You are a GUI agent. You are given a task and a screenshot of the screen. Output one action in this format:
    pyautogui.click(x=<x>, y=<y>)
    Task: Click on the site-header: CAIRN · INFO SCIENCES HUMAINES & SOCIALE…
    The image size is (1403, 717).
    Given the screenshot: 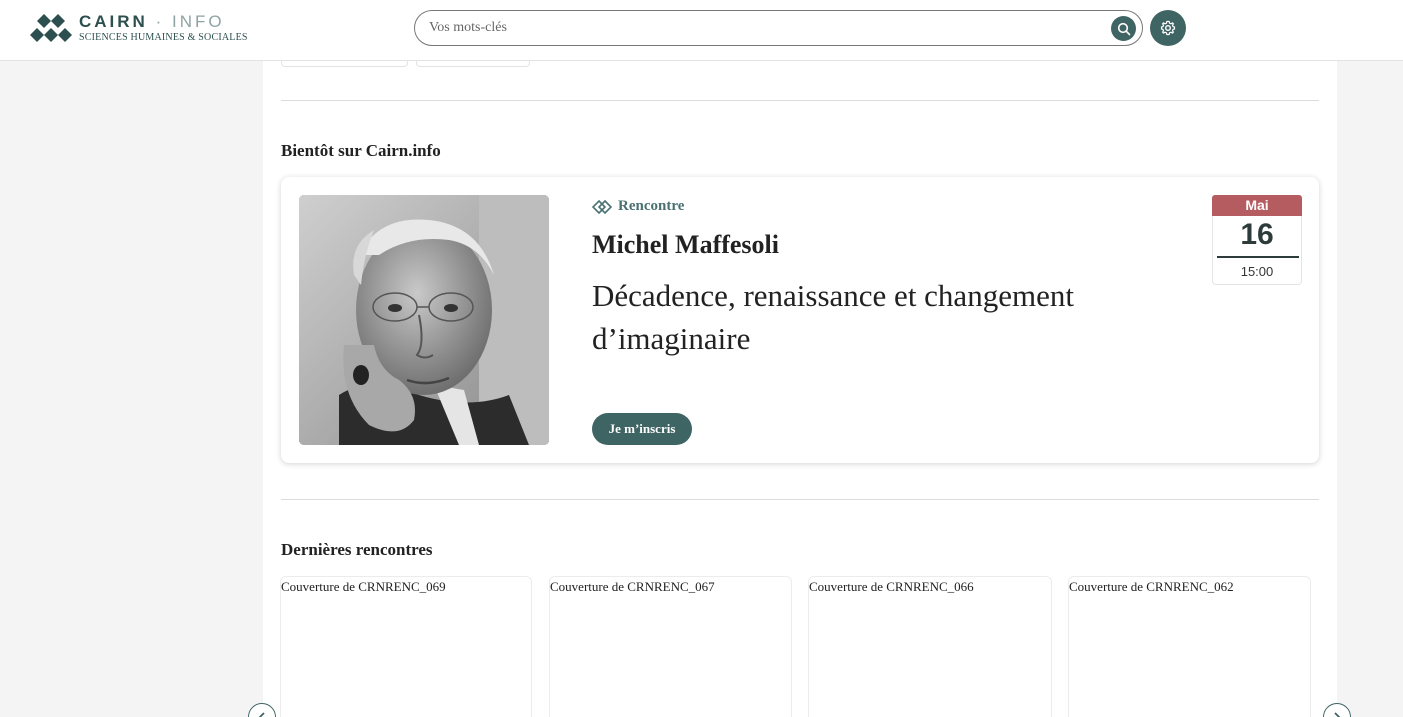 What is the action you would take?
    pyautogui.click(x=701, y=30)
    